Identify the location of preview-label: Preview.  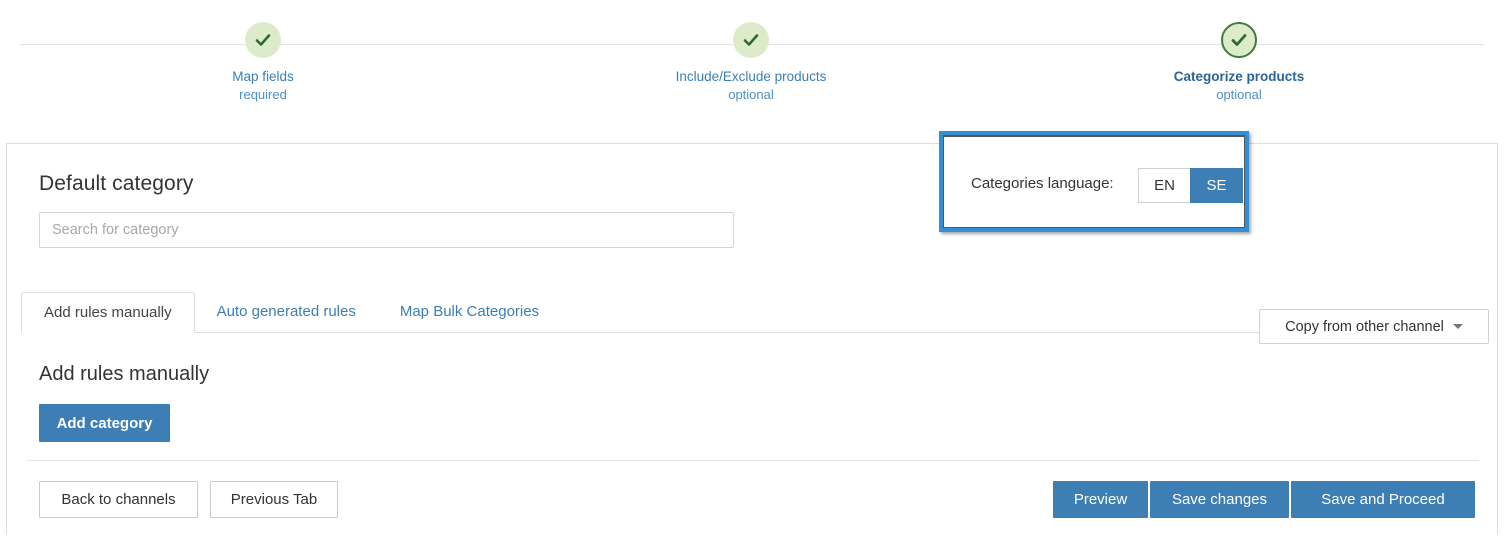
(1100, 499).